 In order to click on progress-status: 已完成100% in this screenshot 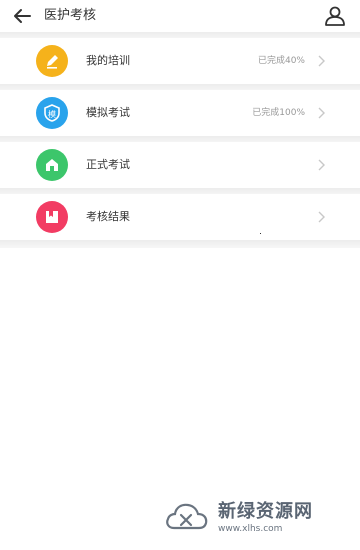, I will do `click(278, 113)`.